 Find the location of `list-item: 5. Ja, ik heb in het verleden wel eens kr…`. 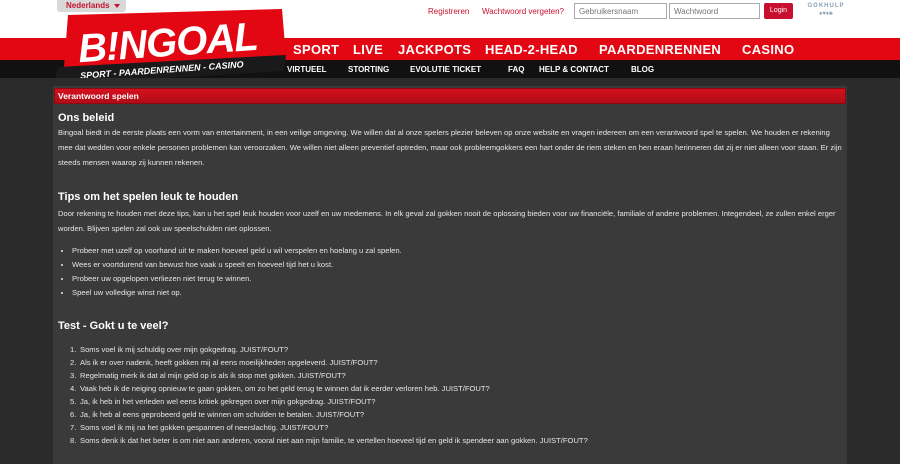

list-item: 5. Ja, ik heb in het verleden wel eens kr… is located at coordinates (223, 401).